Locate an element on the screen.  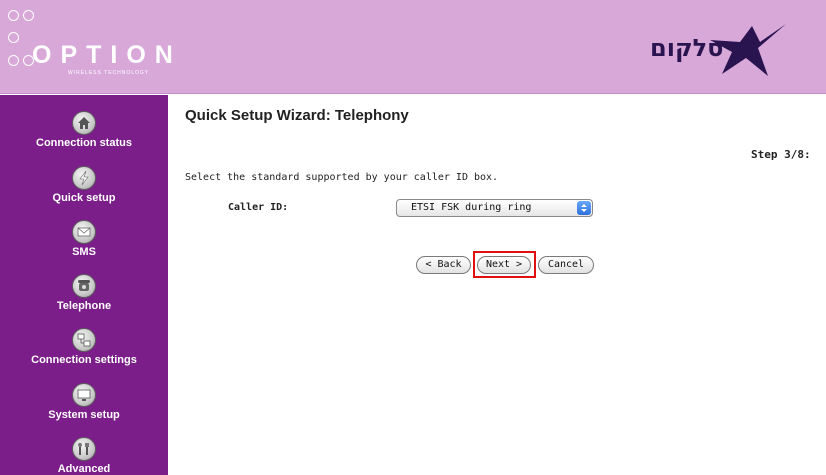
caller-id-selected-value: ETSI FSK during ring is located at coordinates (471, 207).